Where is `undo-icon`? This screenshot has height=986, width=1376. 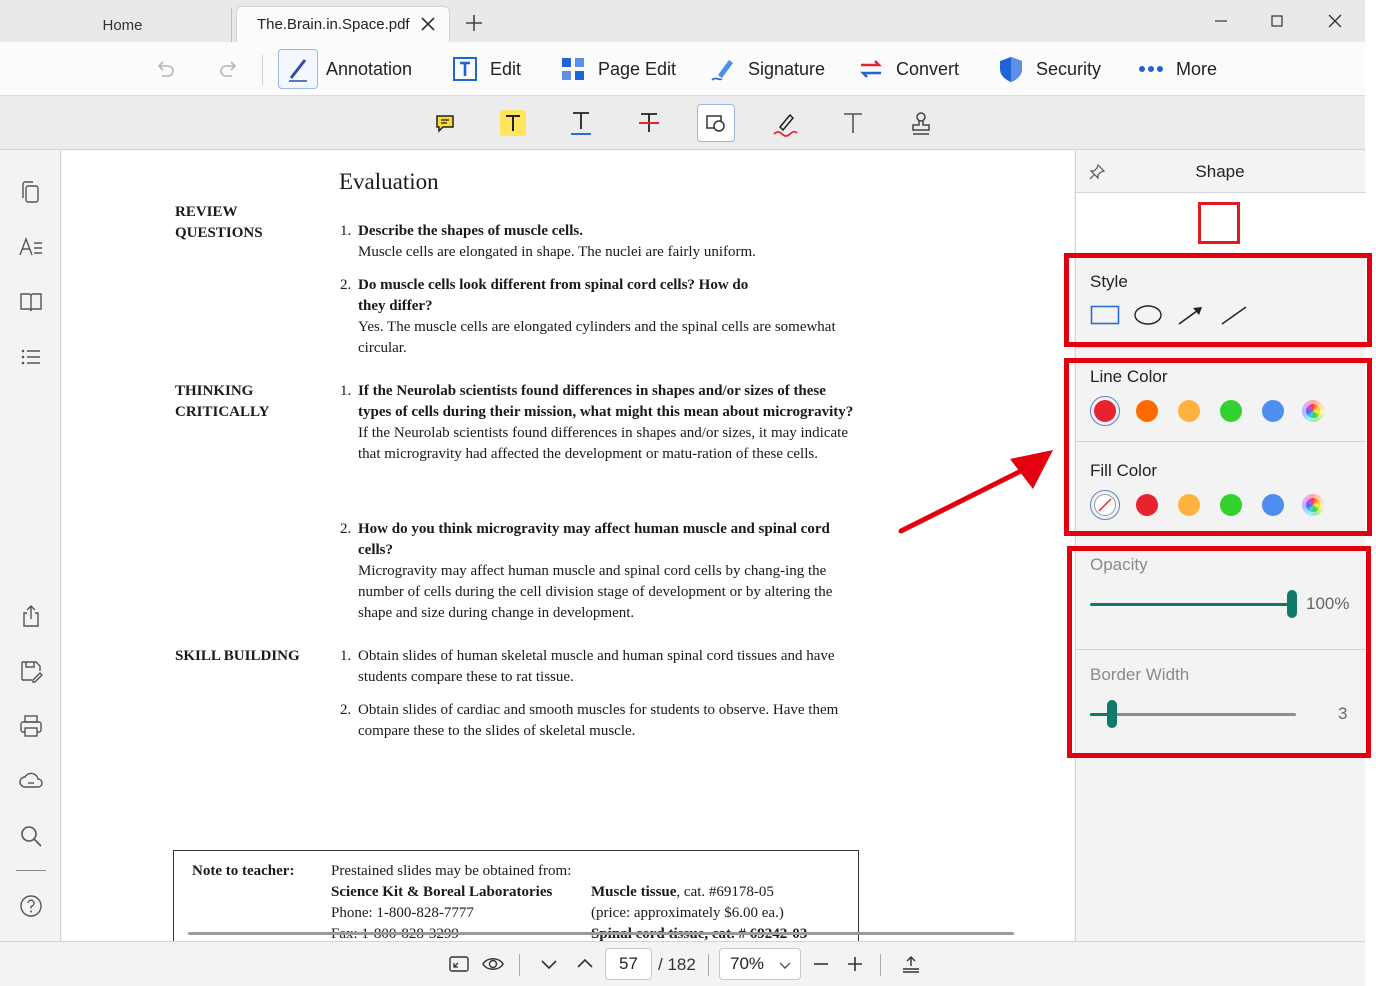
undo-icon is located at coordinates (165, 69).